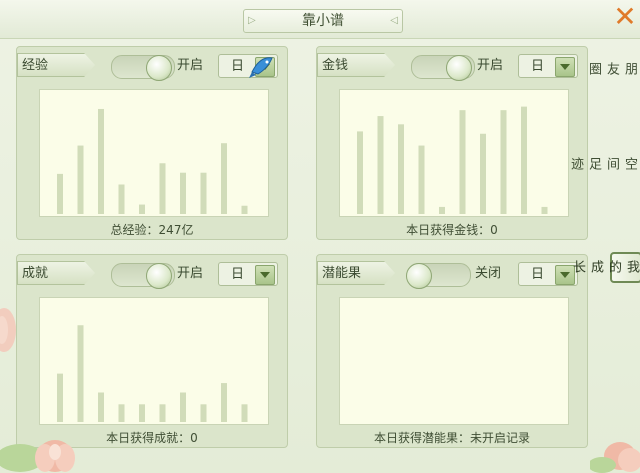 The image size is (640, 473). I want to click on achieve-chart, so click(154, 361).